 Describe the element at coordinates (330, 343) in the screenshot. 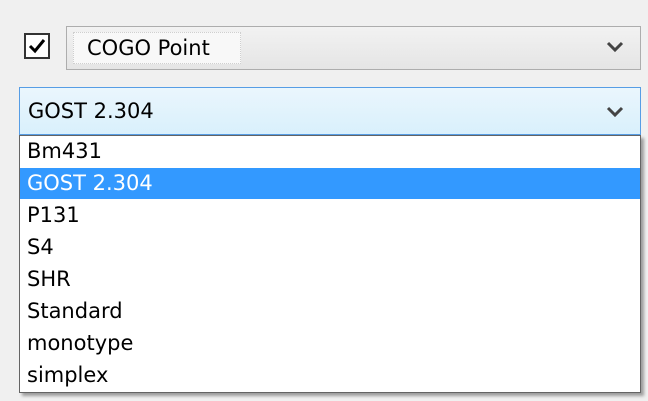

I see `dropdown-option: monotype` at that location.